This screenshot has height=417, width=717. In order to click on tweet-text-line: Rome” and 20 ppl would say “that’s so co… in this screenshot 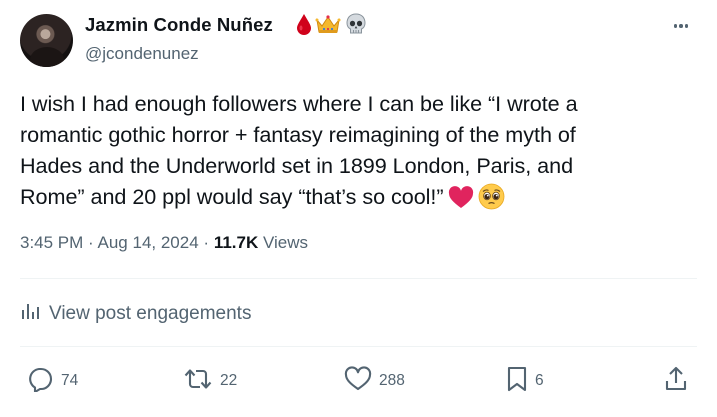, I will do `click(232, 196)`.